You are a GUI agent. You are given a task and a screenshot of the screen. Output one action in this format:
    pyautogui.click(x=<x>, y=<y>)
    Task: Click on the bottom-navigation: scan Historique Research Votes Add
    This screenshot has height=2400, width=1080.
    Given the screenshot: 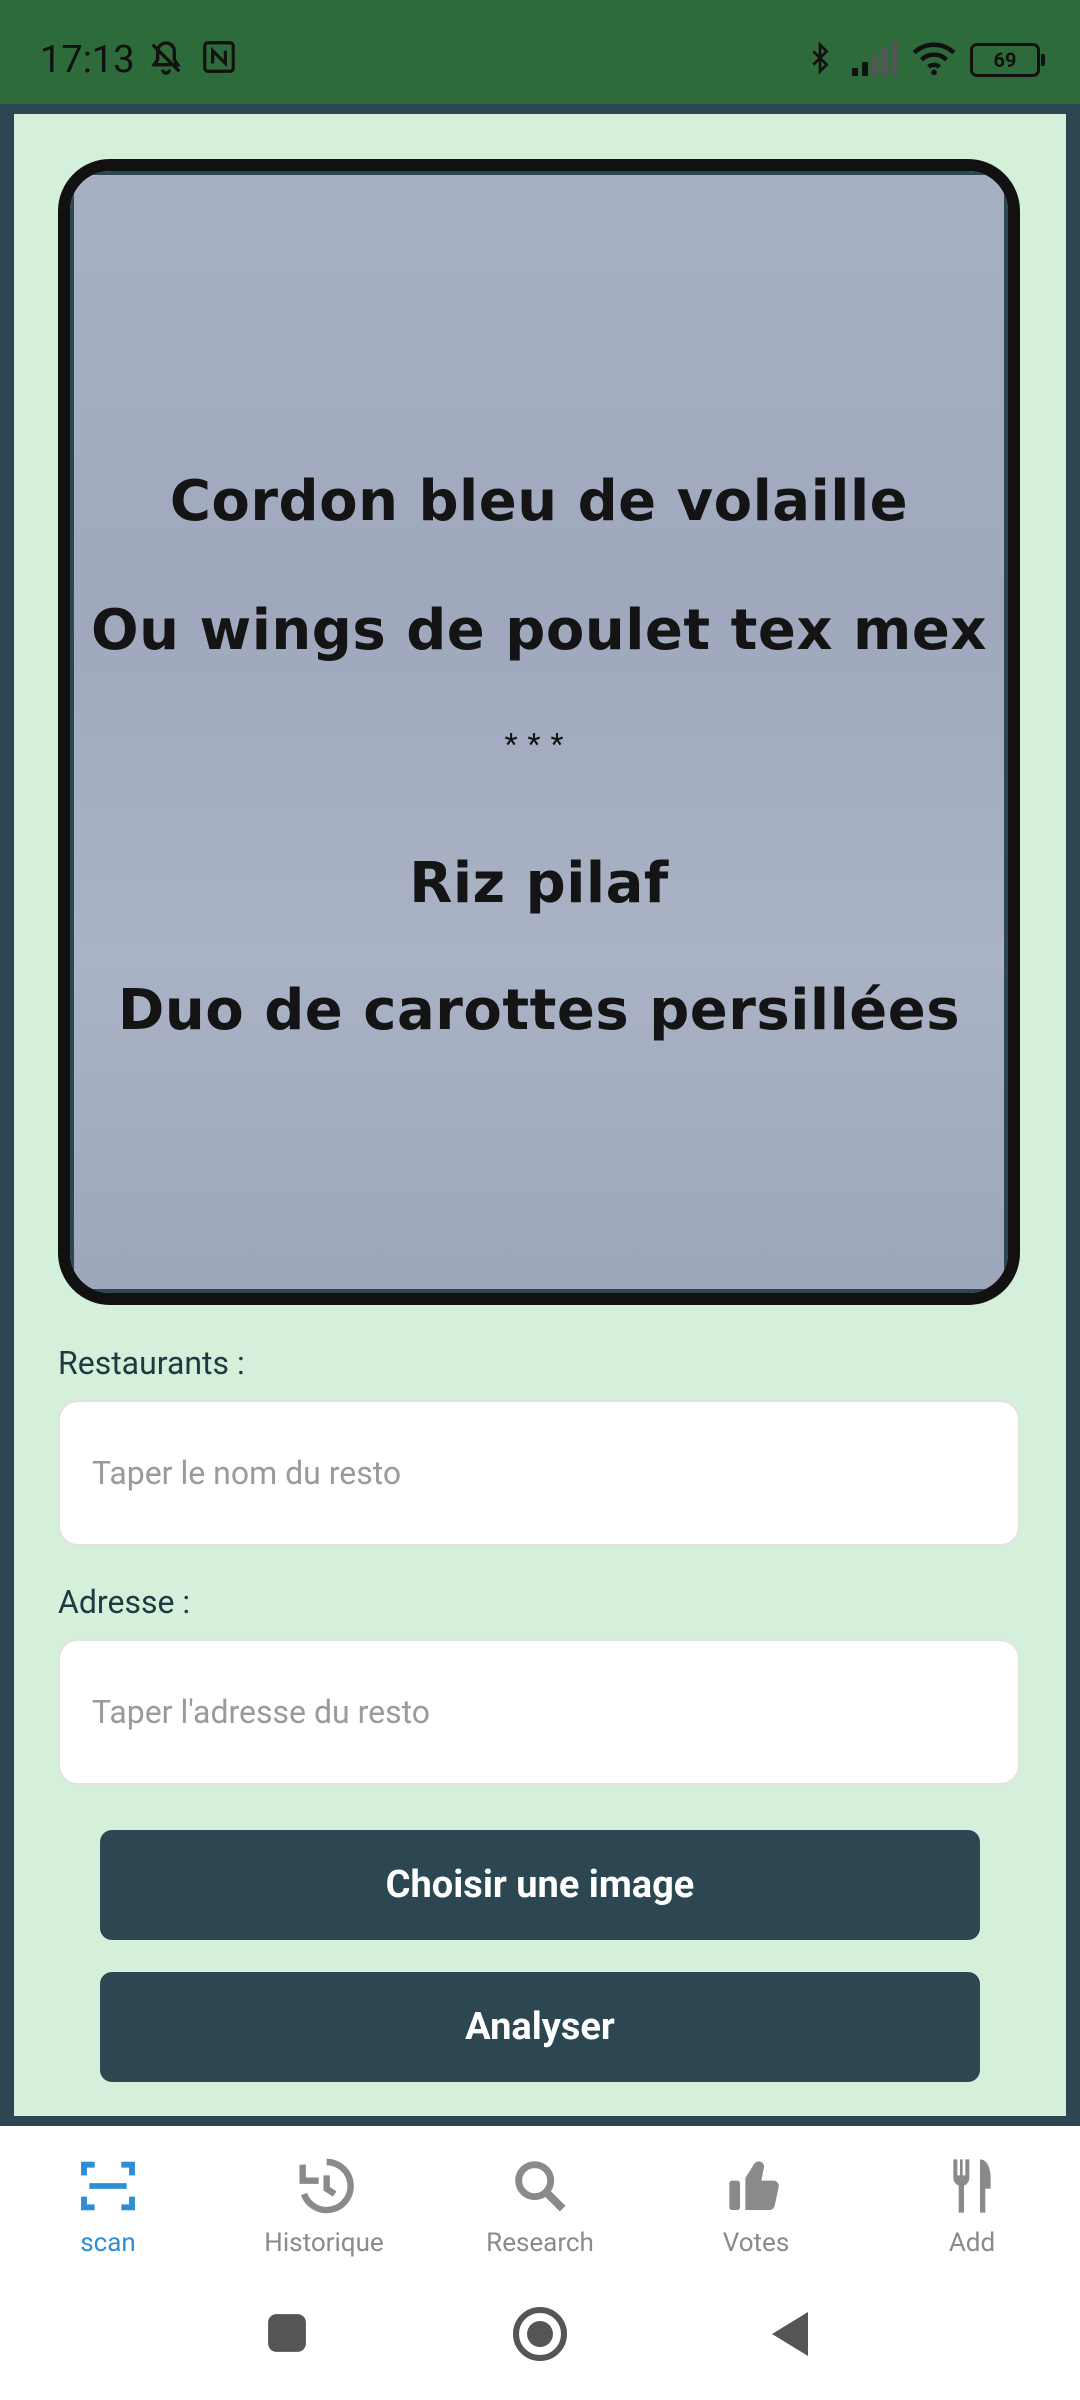 What is the action you would take?
    pyautogui.click(x=540, y=2202)
    